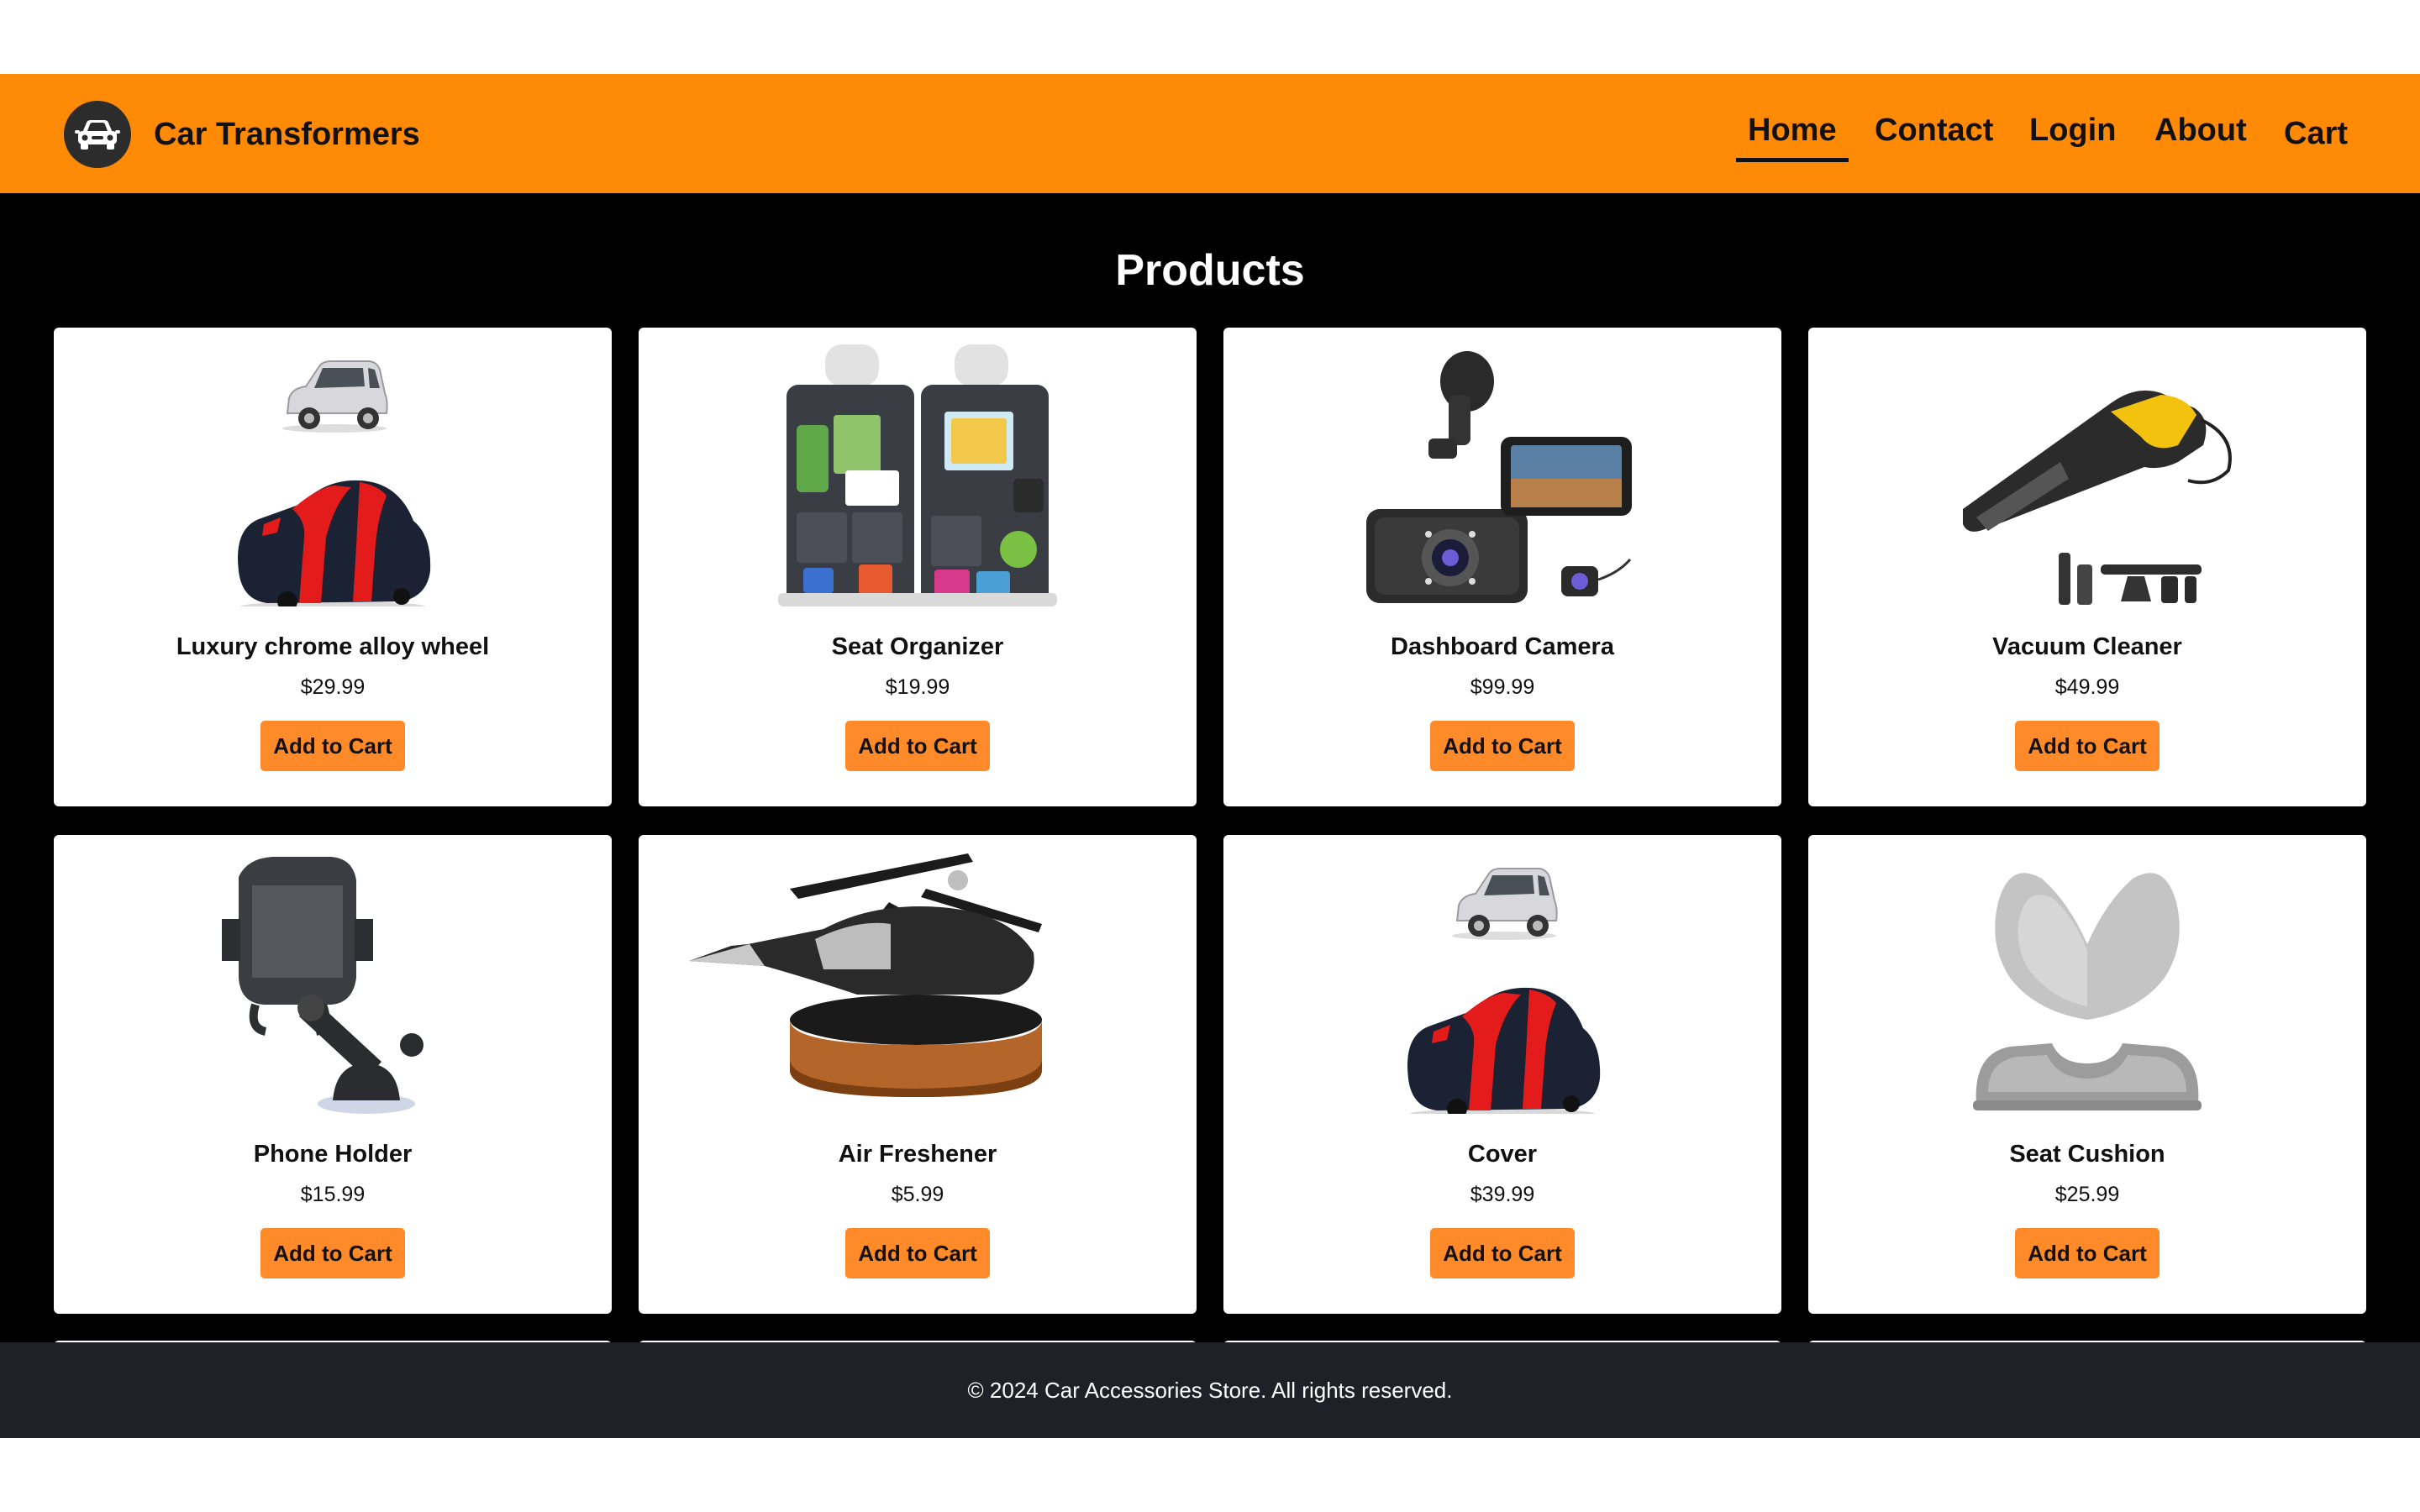  Describe the element at coordinates (2072, 131) in the screenshot. I see `nav-login: Login` at that location.